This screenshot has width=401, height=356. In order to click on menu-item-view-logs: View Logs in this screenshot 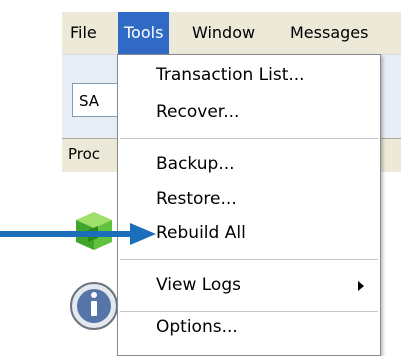, I will do `click(198, 285)`.